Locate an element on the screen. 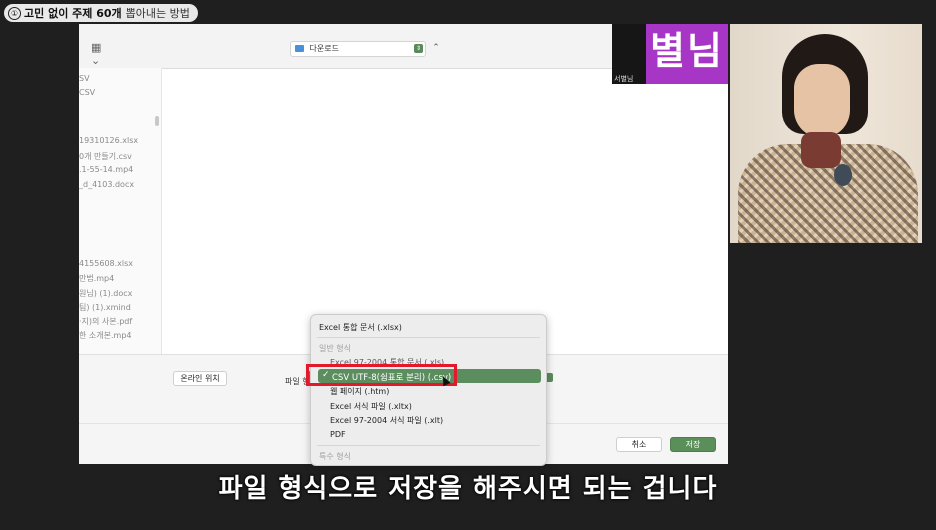 This screenshot has height=530, width=936. video-title-badge: ① 고민 없이 주제 60개 뽑아내는 방법 is located at coordinates (101, 13).